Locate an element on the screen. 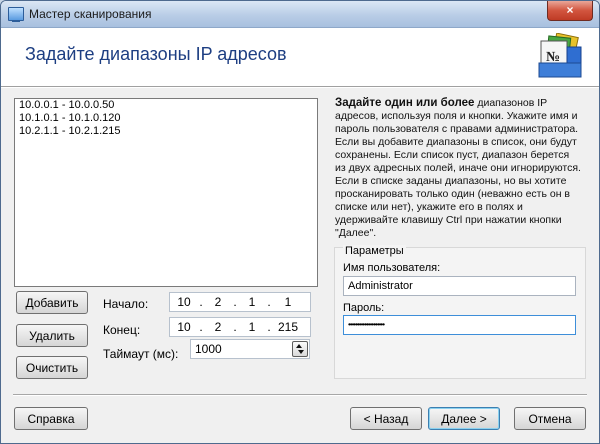 The image size is (600, 444). spin-button is located at coordinates (300, 349).